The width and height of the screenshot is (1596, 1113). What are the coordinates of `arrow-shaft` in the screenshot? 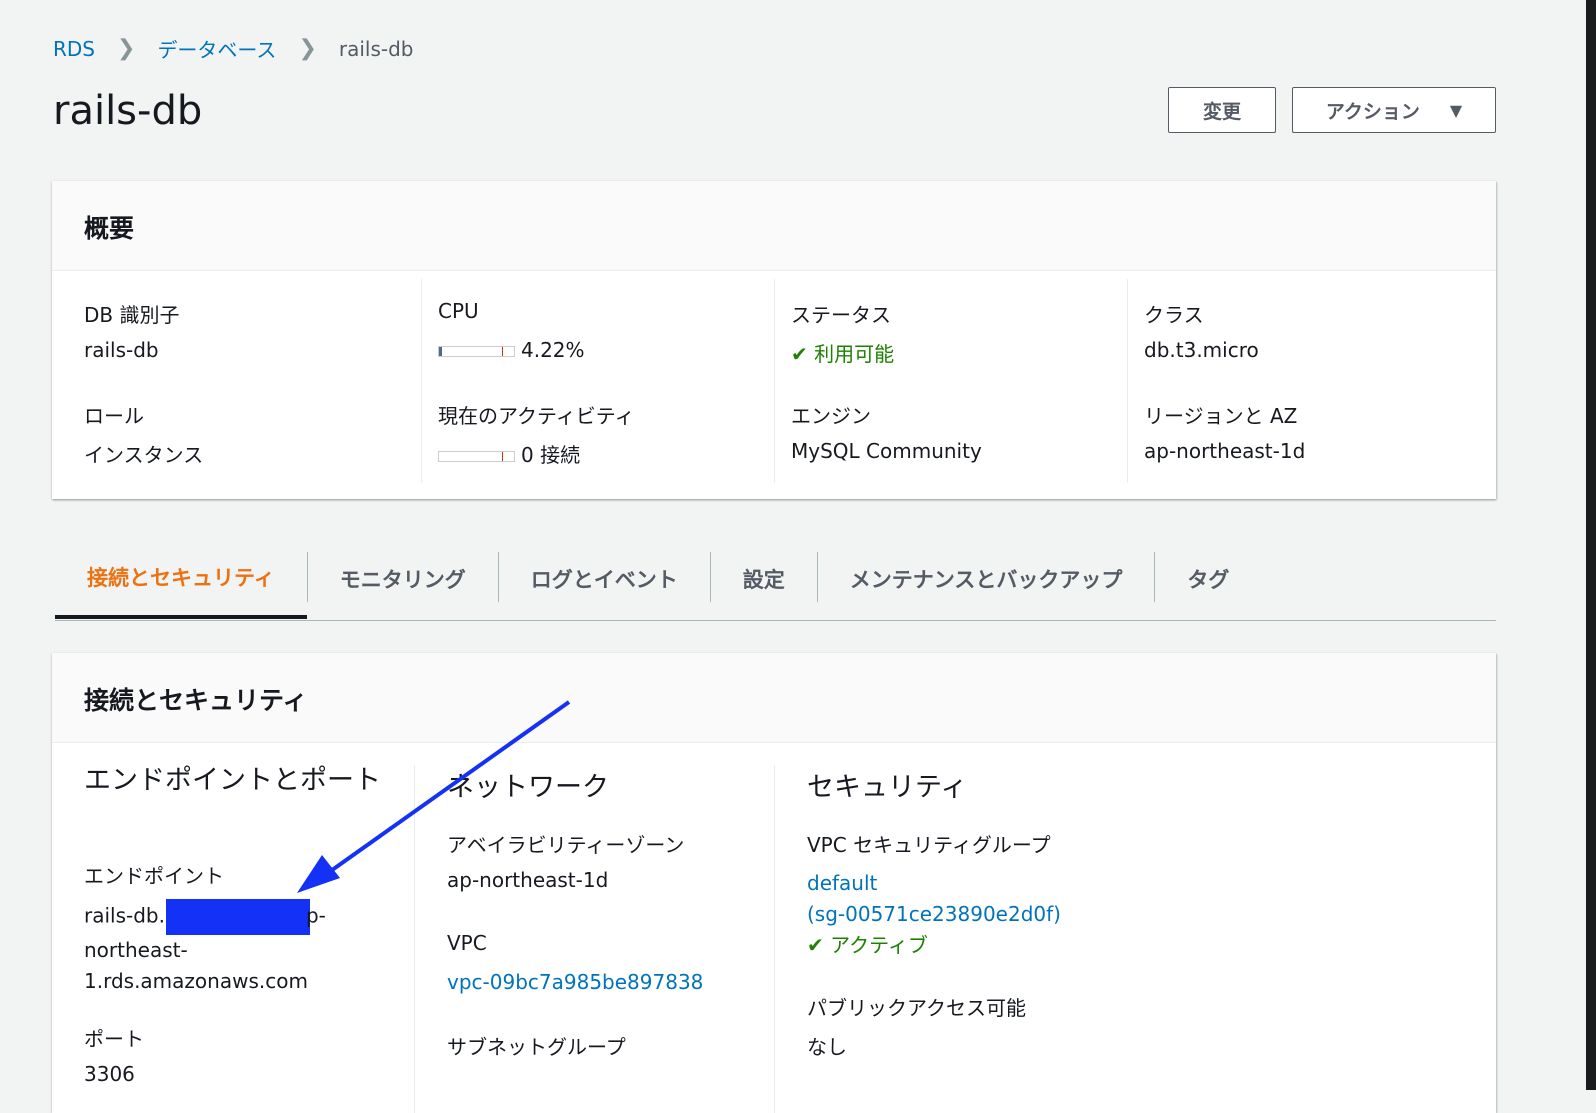 It's located at (443, 791).